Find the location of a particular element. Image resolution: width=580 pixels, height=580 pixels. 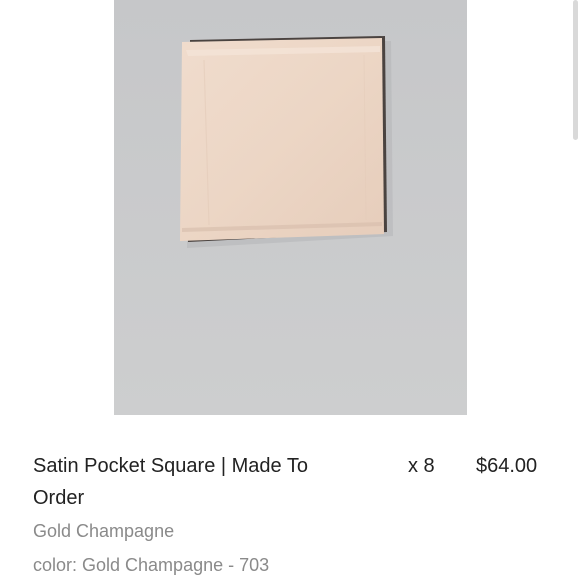

scrollbar is located at coordinates (575, 70).